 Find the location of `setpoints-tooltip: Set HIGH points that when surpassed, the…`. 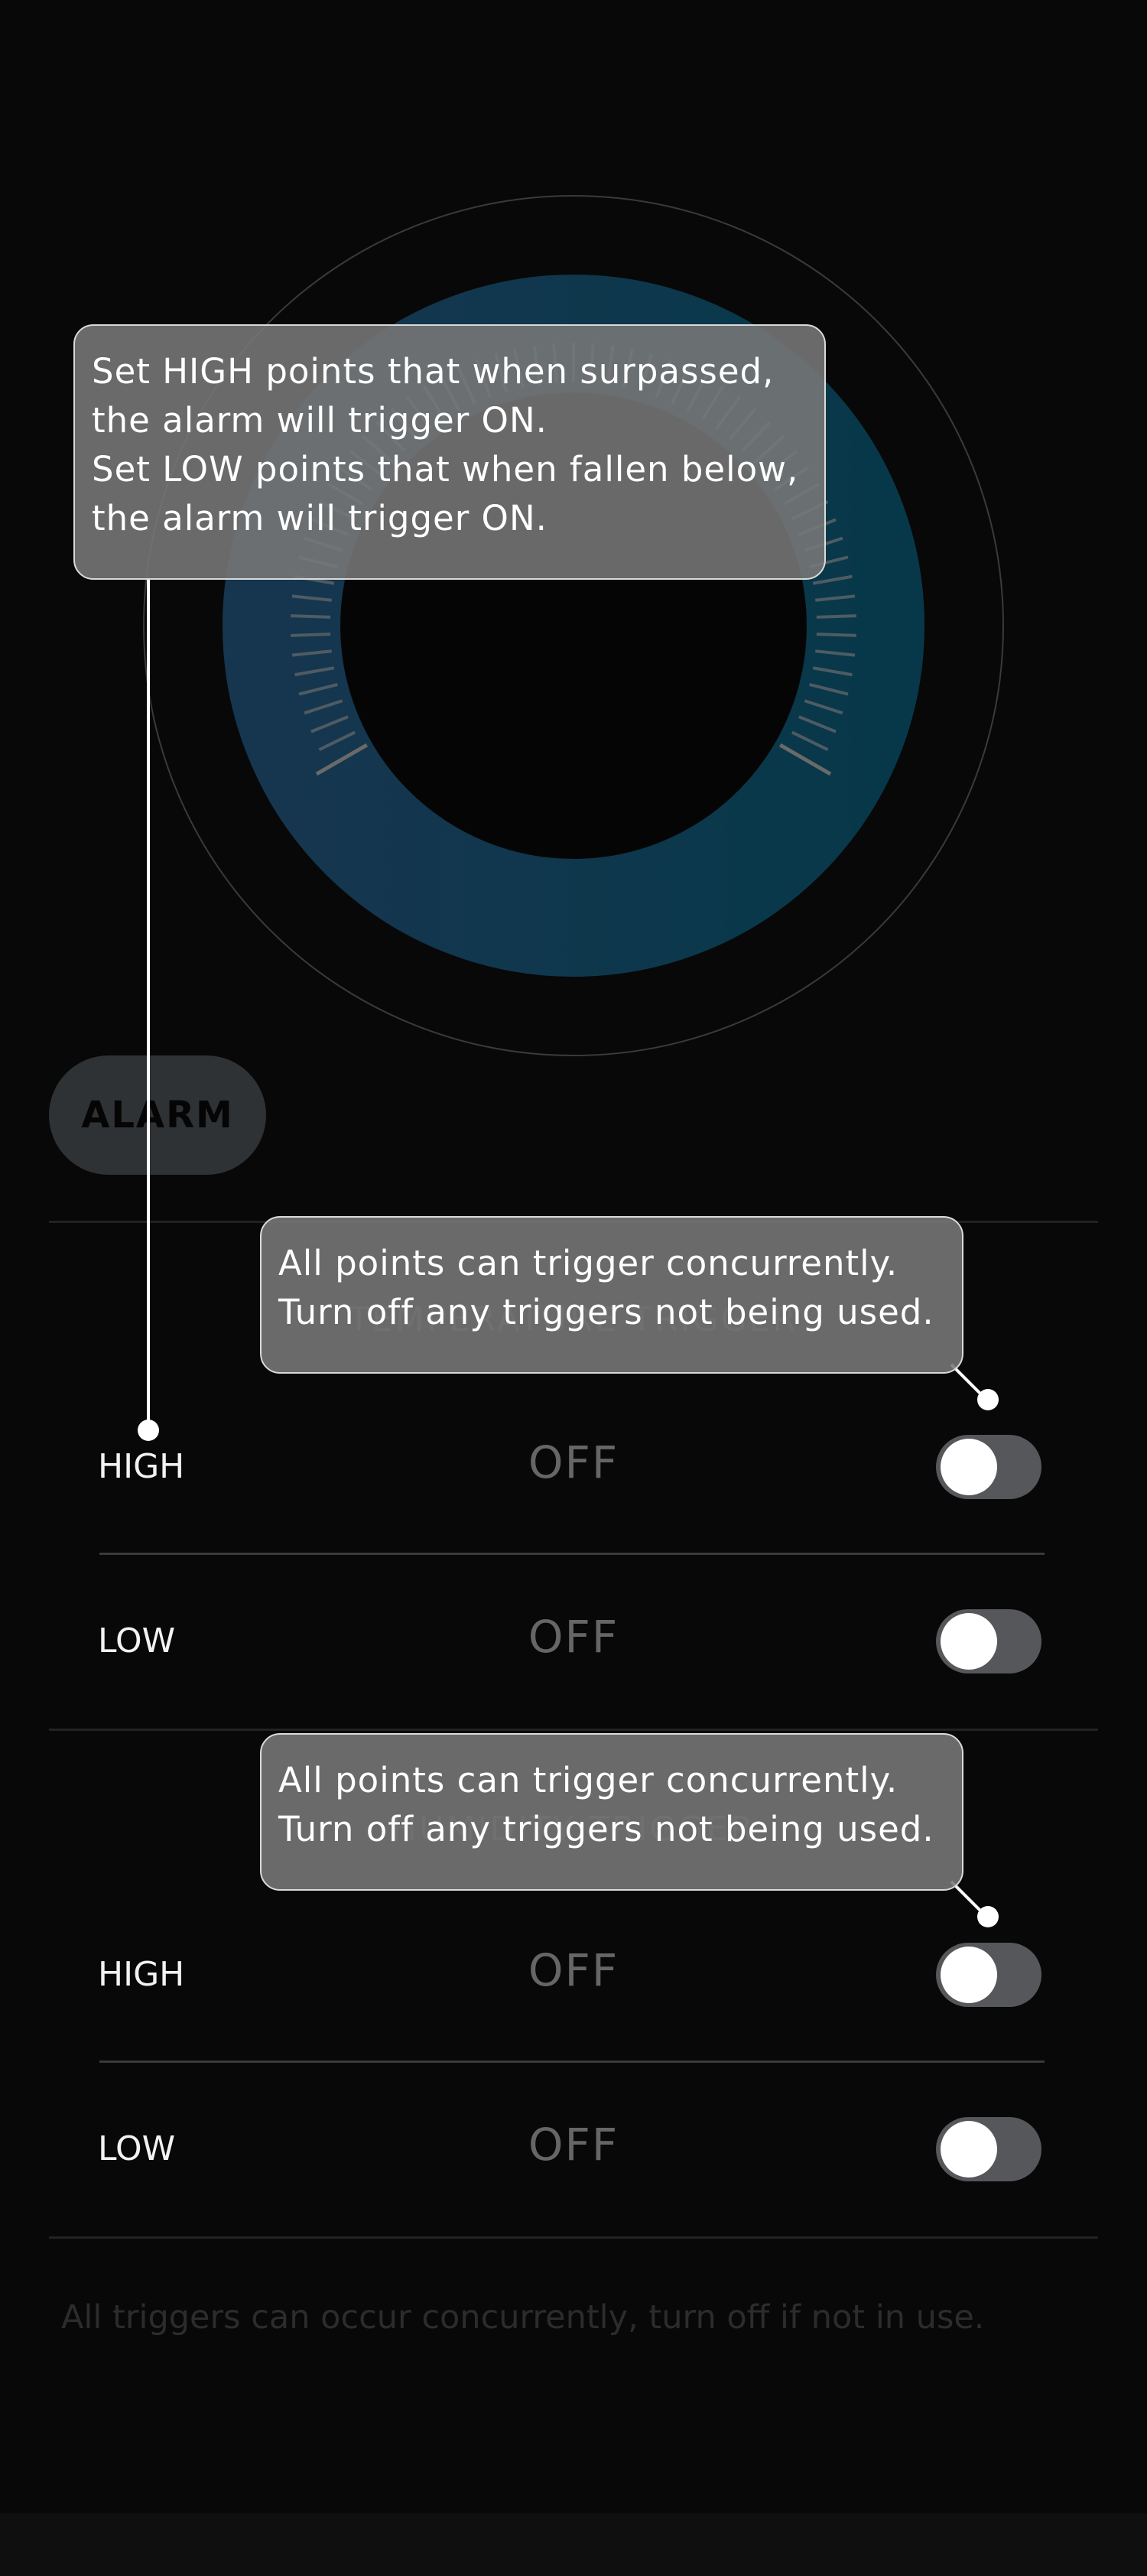

setpoints-tooltip: Set HIGH points that when surpassed, the… is located at coordinates (449, 452).